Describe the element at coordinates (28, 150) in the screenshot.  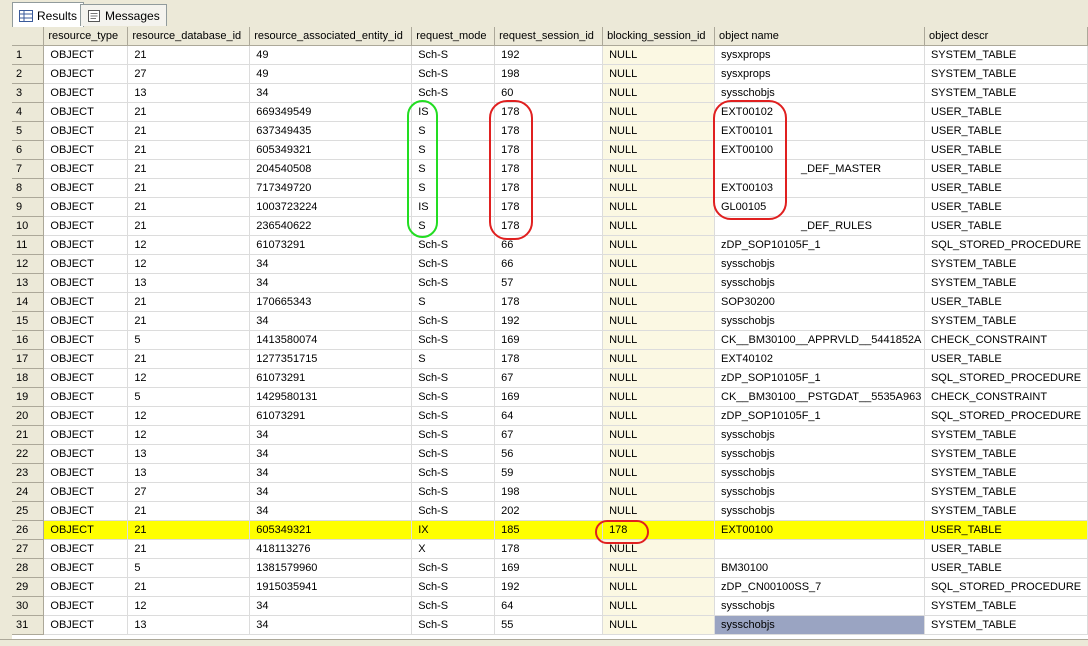
I see `row-number: 6` at that location.